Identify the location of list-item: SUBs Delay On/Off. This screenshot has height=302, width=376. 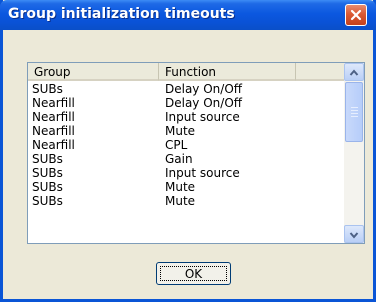
(186, 89).